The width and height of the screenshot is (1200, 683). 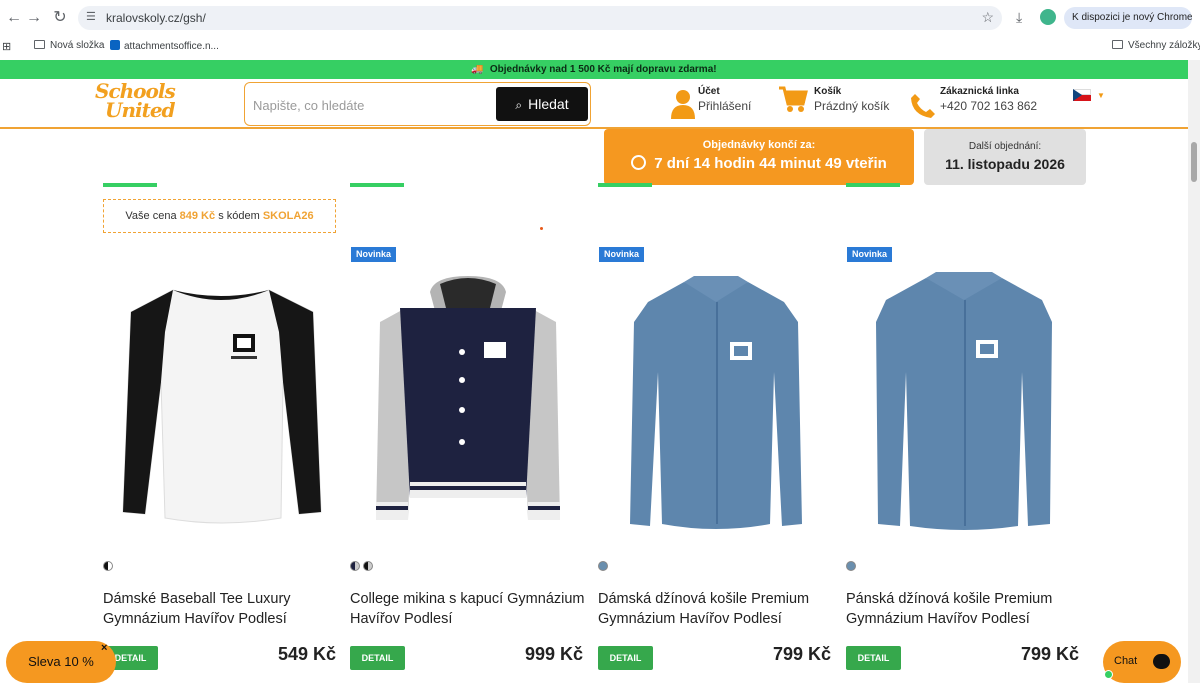 I want to click on search-box: ⌕Hledat, so click(x=417, y=104).